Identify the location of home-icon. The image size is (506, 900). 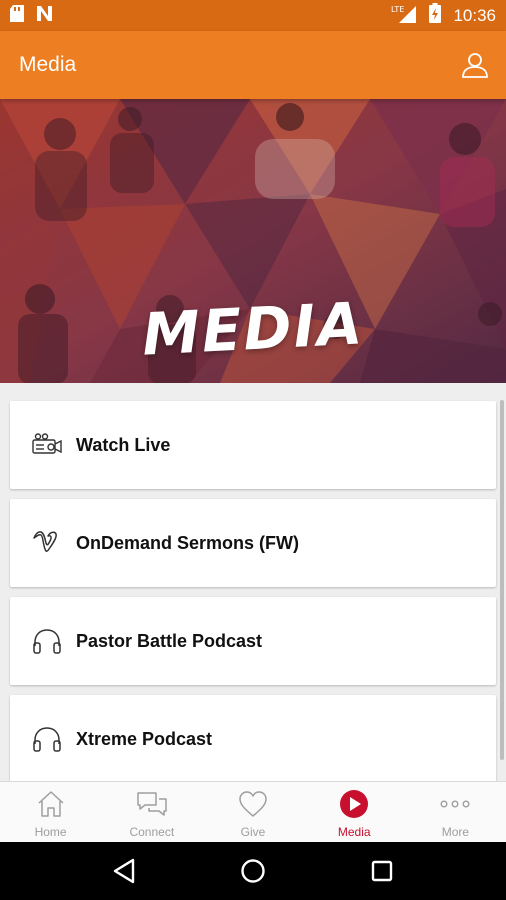
(51, 804).